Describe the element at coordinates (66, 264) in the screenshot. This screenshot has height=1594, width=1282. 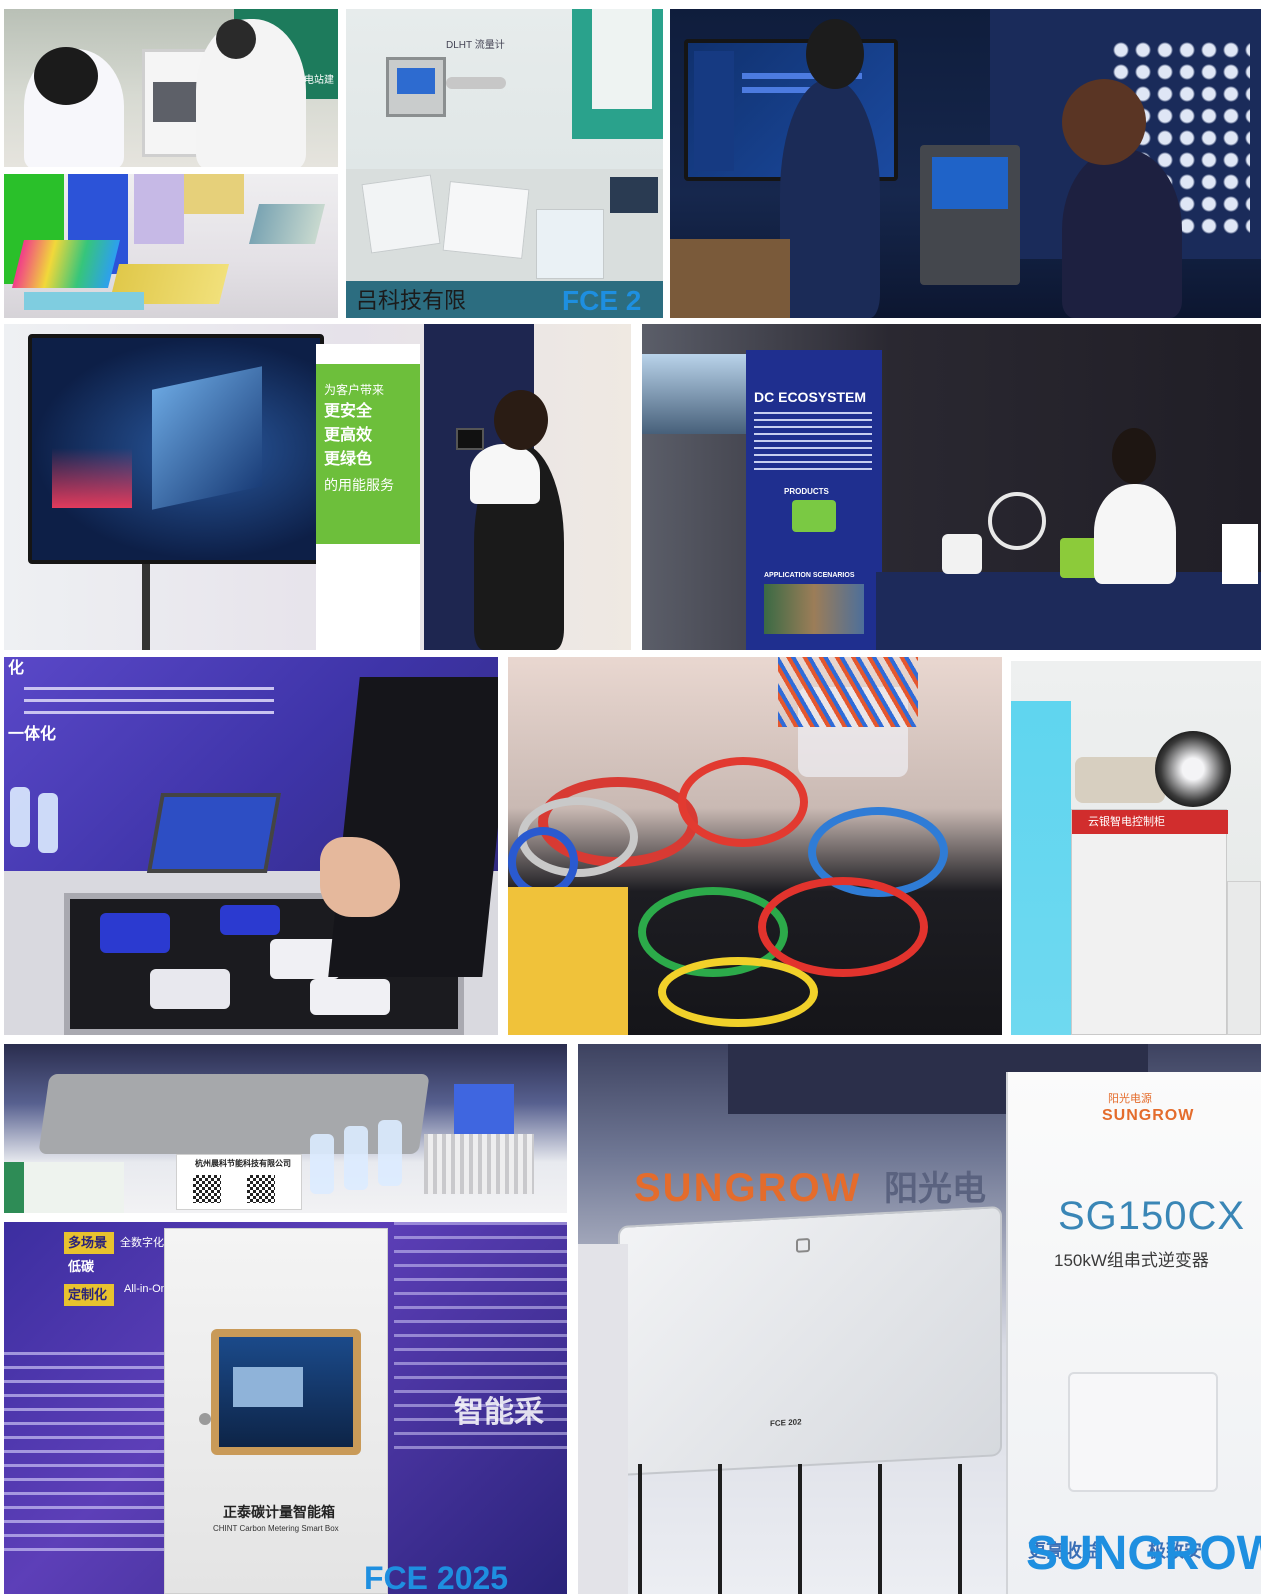
I see `rainbow-panel` at that location.